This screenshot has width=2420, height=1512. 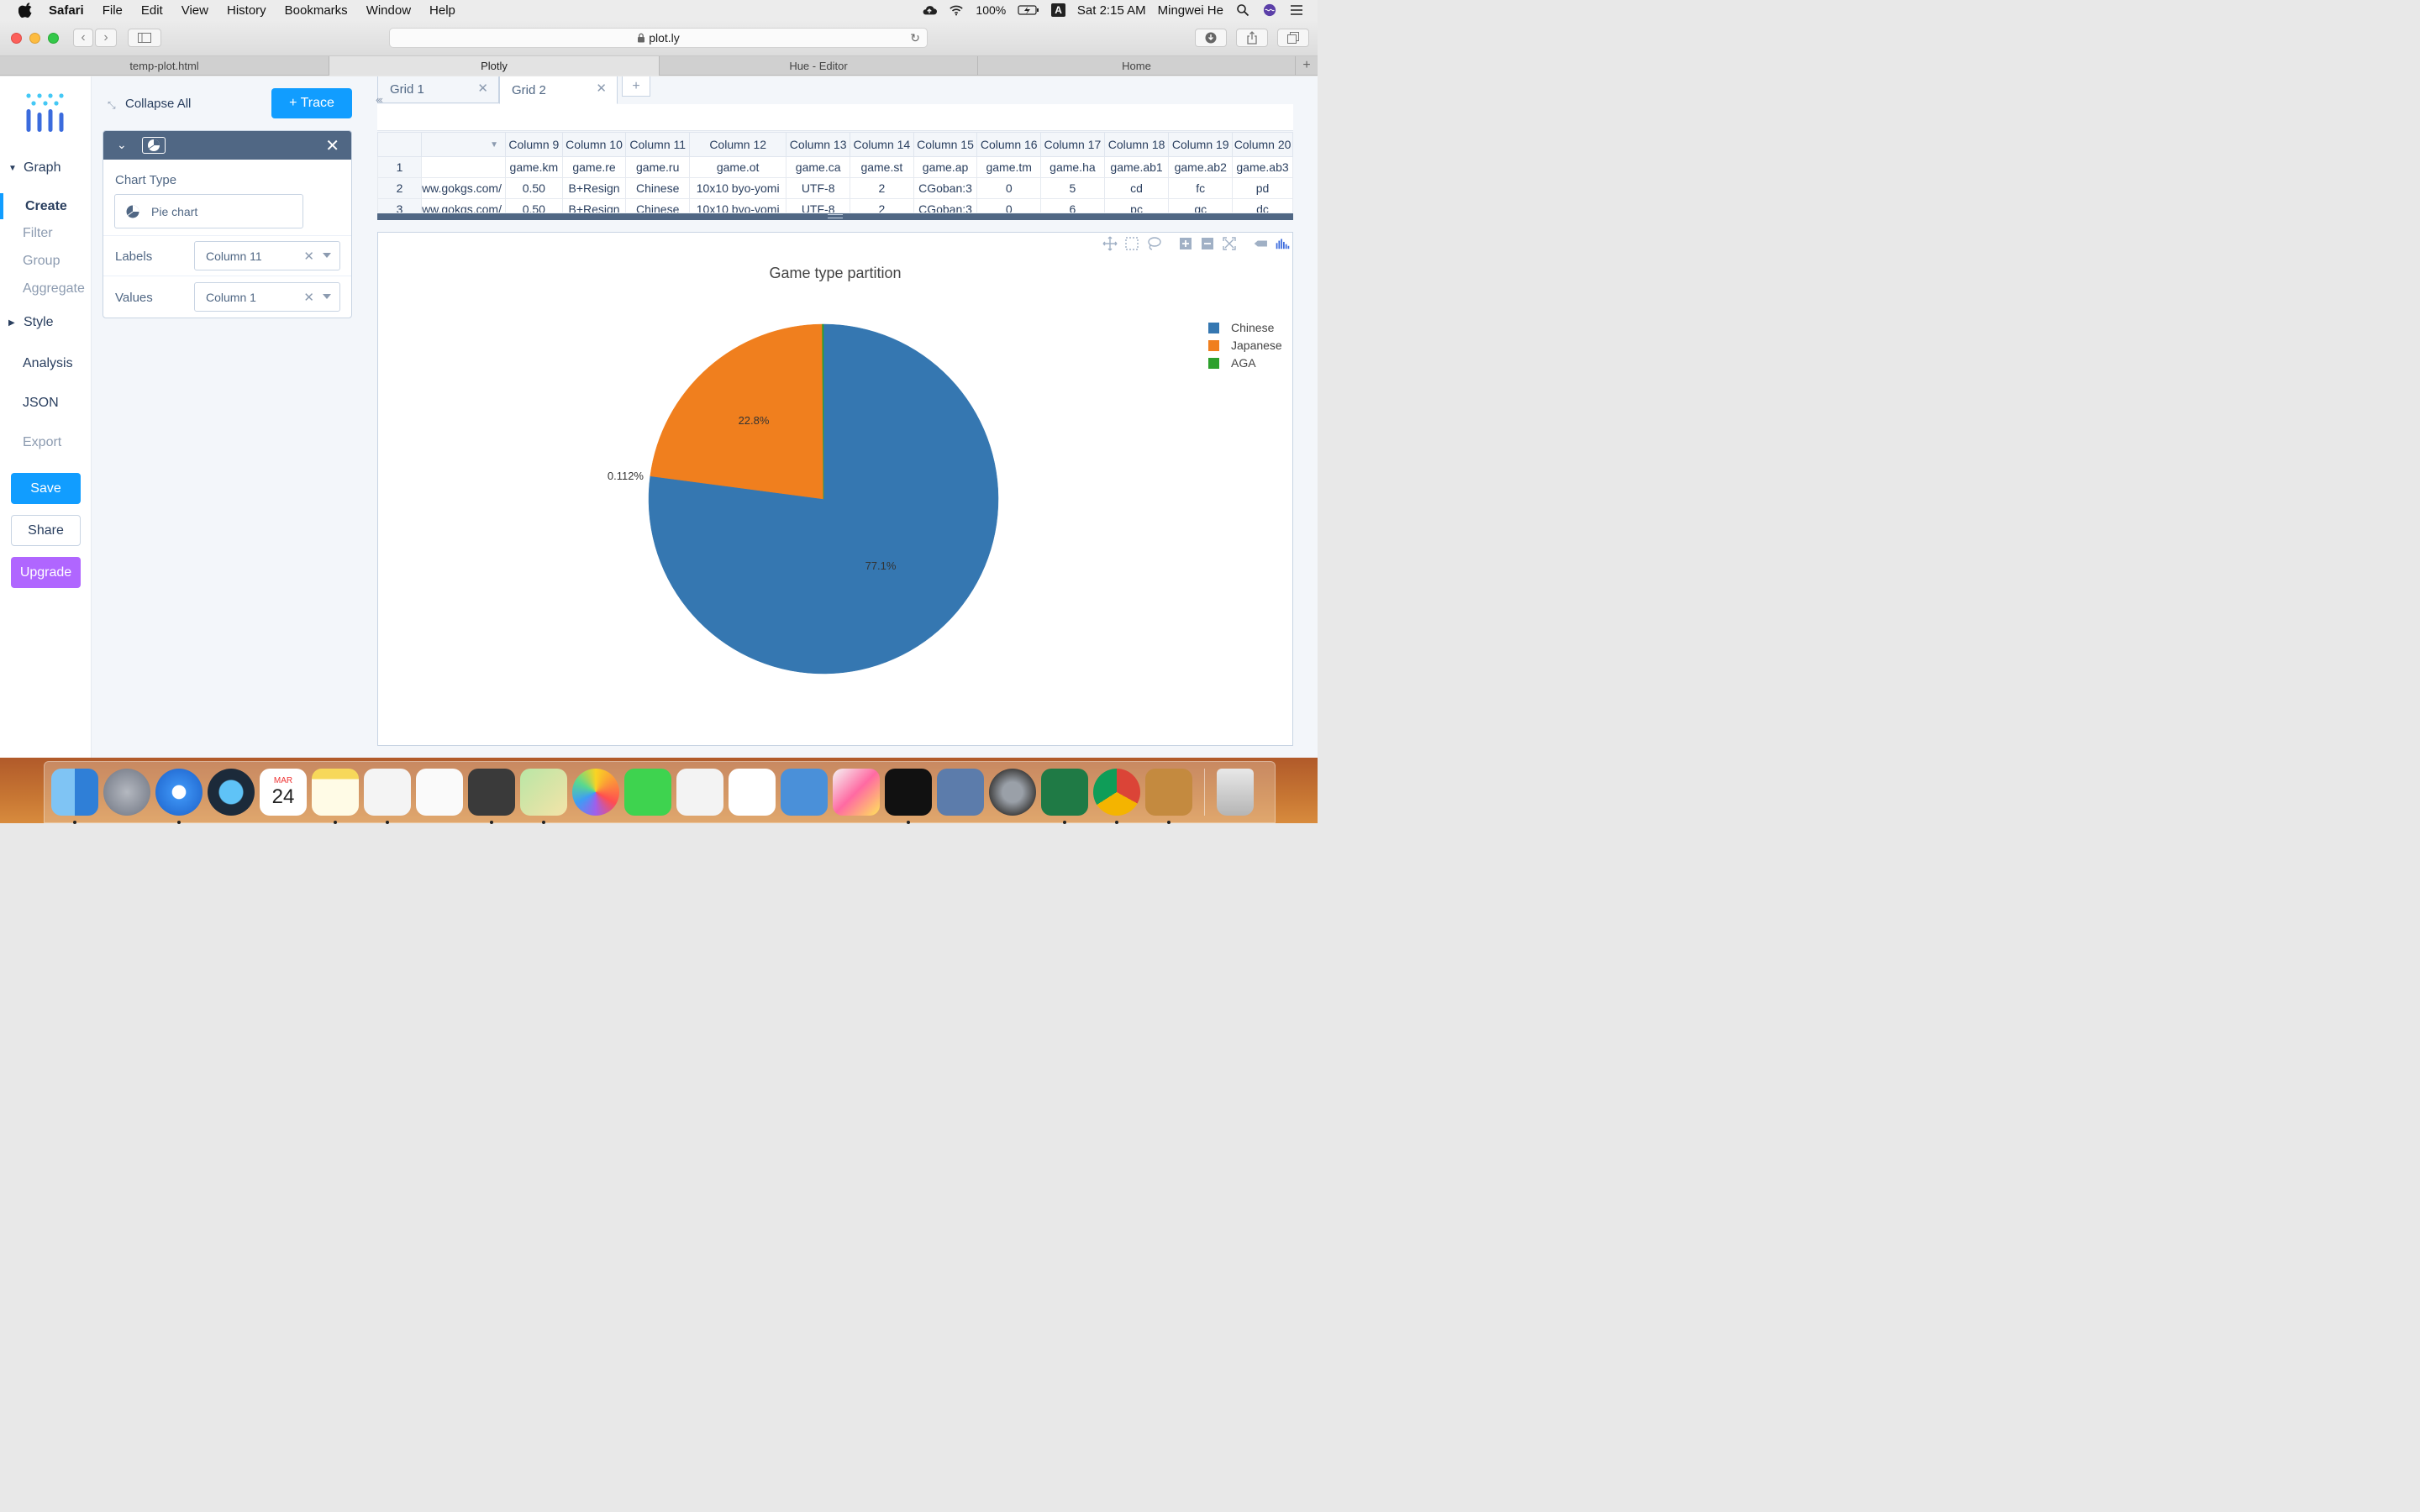 I want to click on table-cell: game.ab3, so click(x=1262, y=167).